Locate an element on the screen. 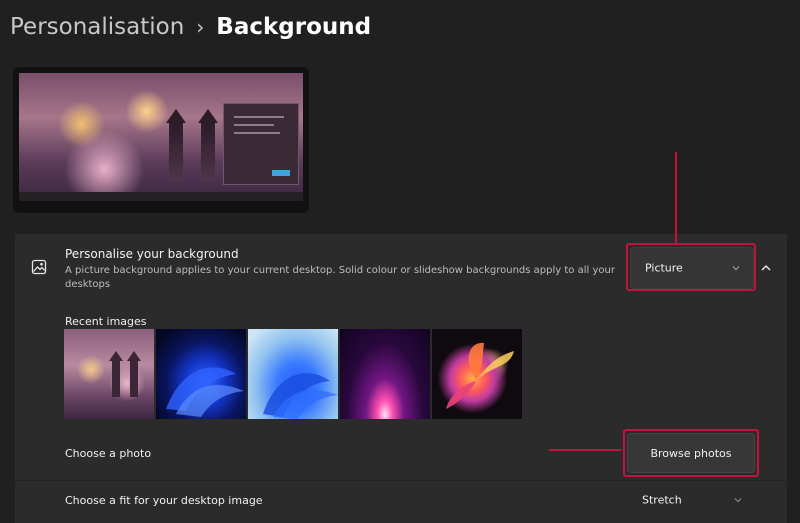  flower-shape is located at coordinates (480, 375).